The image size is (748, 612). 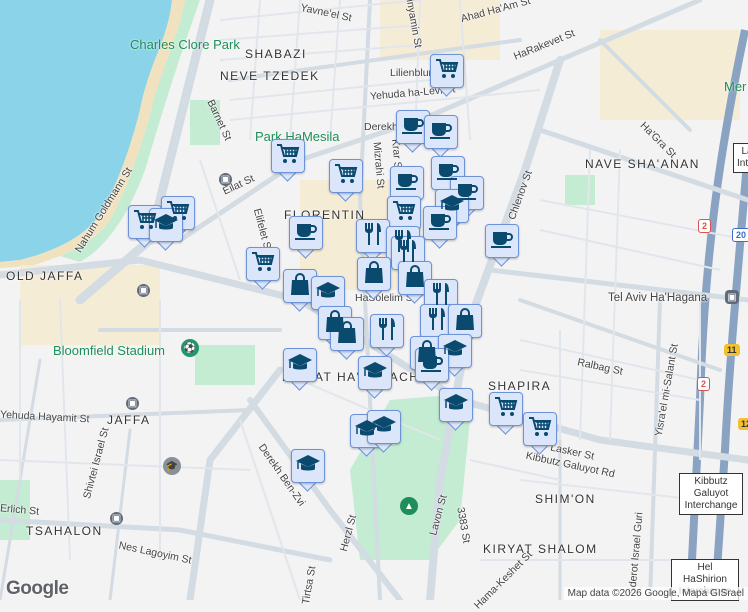 I want to click on station-label-hahagana: Tel Aviv Ha'Hagana, so click(x=658, y=298).